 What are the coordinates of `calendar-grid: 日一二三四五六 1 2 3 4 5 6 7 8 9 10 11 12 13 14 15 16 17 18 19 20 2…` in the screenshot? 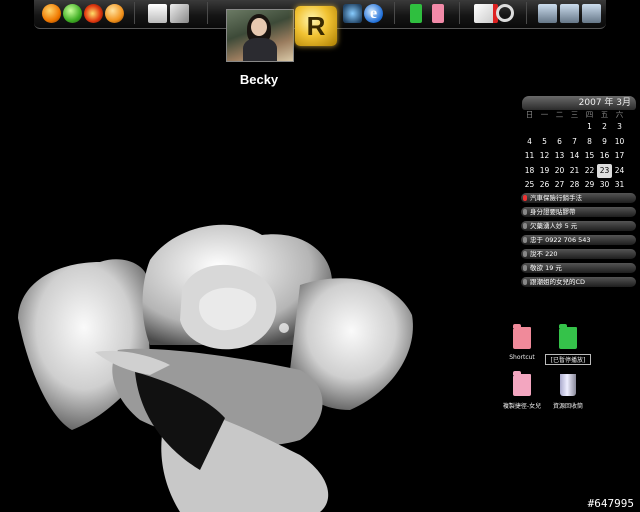 It's located at (579, 152).